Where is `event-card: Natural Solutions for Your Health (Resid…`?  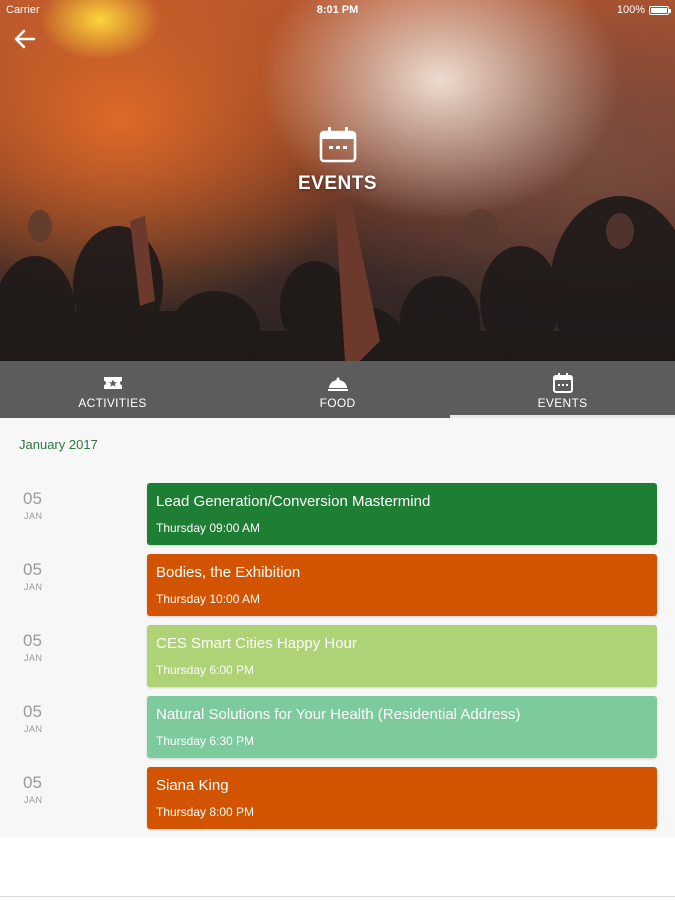
event-card: Natural Solutions for Your Health (Resid… is located at coordinates (402, 727).